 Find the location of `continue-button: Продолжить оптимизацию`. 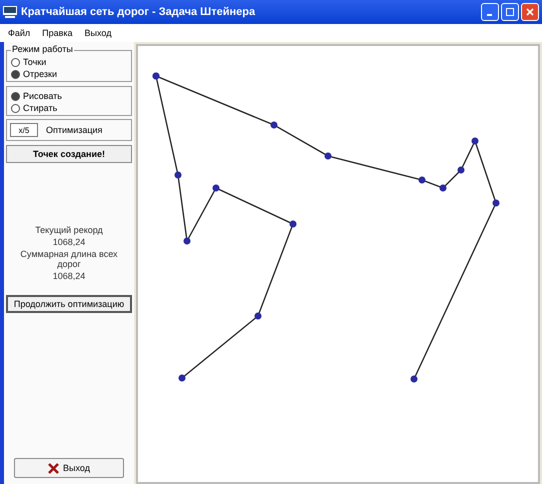

continue-button: Продолжить оптимизацию is located at coordinates (69, 304).